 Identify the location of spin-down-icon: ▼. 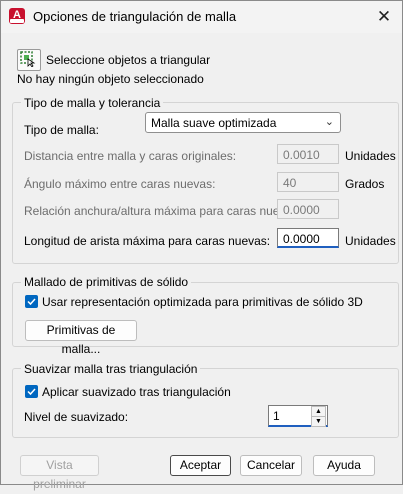
(318, 421).